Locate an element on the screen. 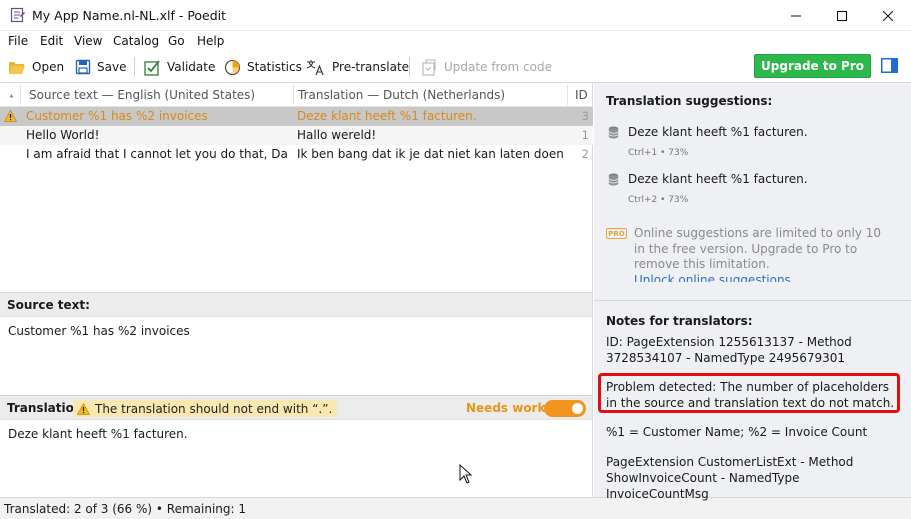 This screenshot has width=911, height=519. pie-chart-icon is located at coordinates (232, 67).